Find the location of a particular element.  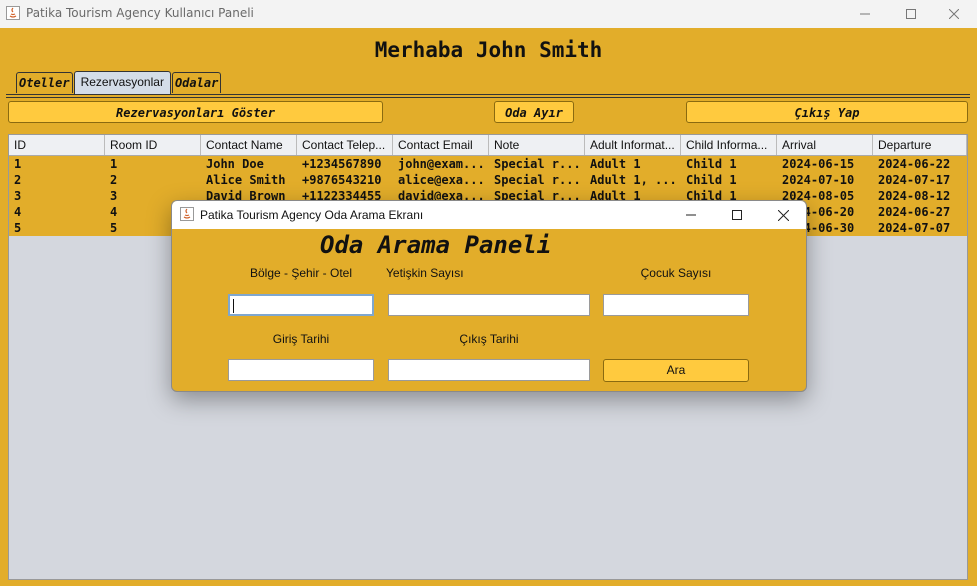

minimize-button is located at coordinates (865, 14).